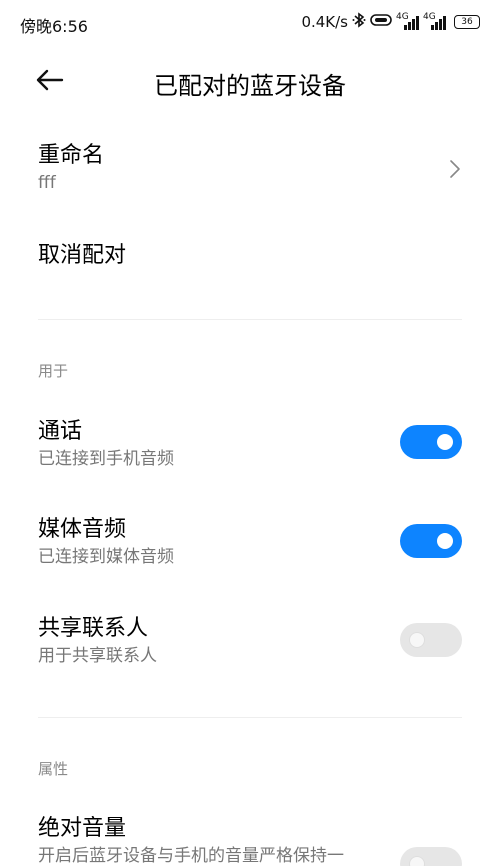 The height and width of the screenshot is (866, 500). What do you see at coordinates (82, 529) in the screenshot?
I see `media-audio-title: 媒体音频` at bounding box center [82, 529].